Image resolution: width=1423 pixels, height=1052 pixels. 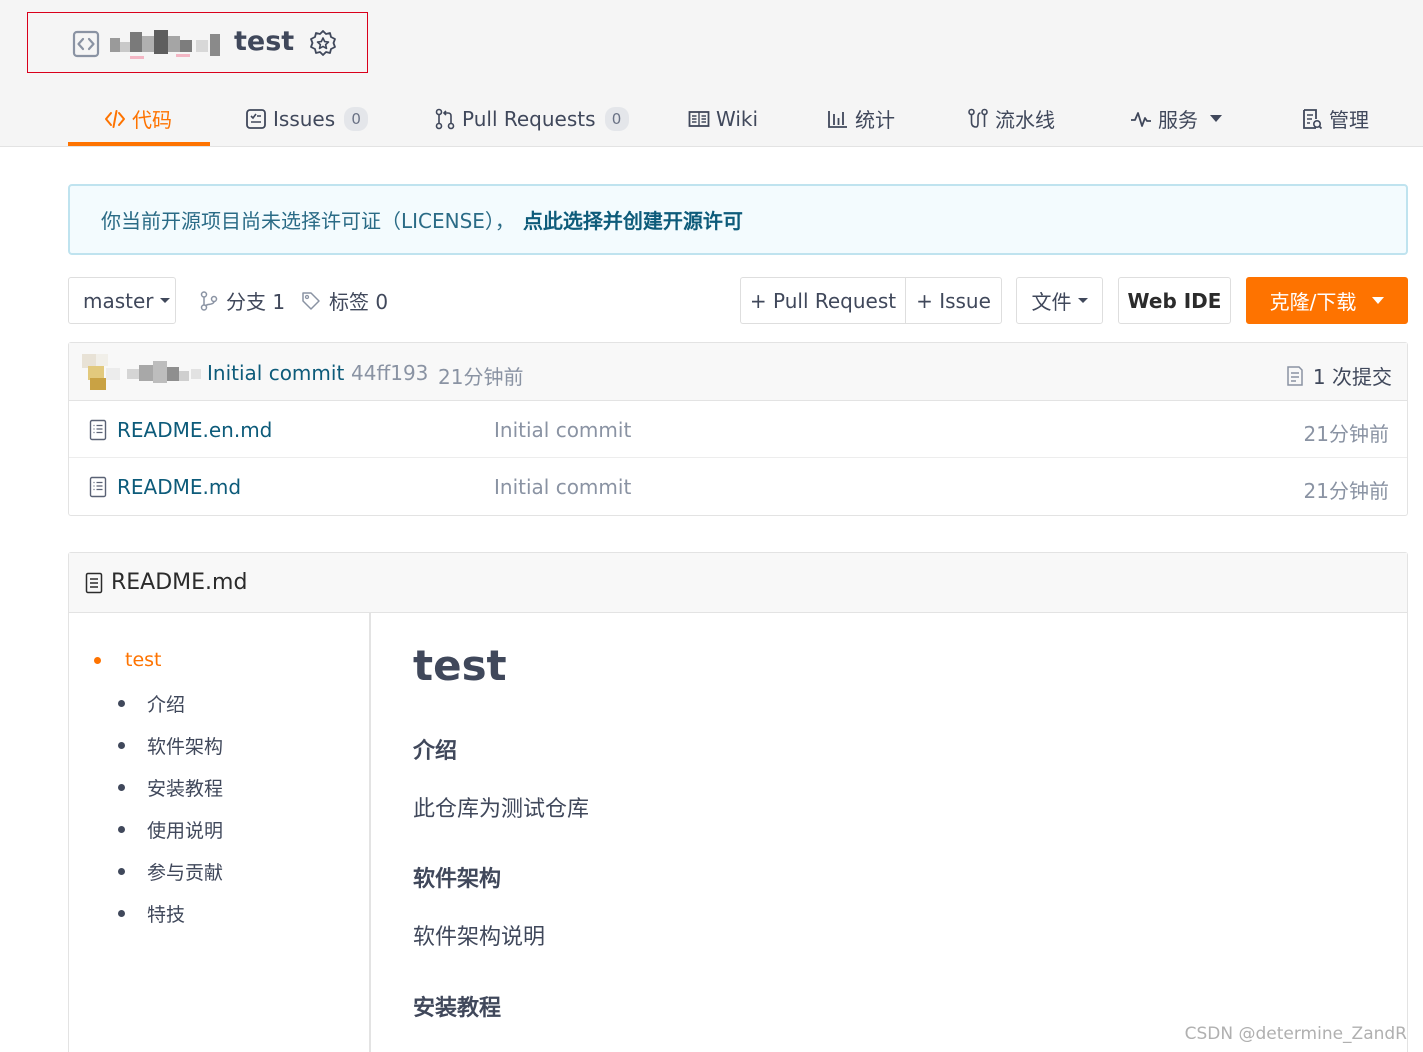 What do you see at coordinates (1313, 302) in the screenshot?
I see `clone-download-label: 克隆/下载` at bounding box center [1313, 302].